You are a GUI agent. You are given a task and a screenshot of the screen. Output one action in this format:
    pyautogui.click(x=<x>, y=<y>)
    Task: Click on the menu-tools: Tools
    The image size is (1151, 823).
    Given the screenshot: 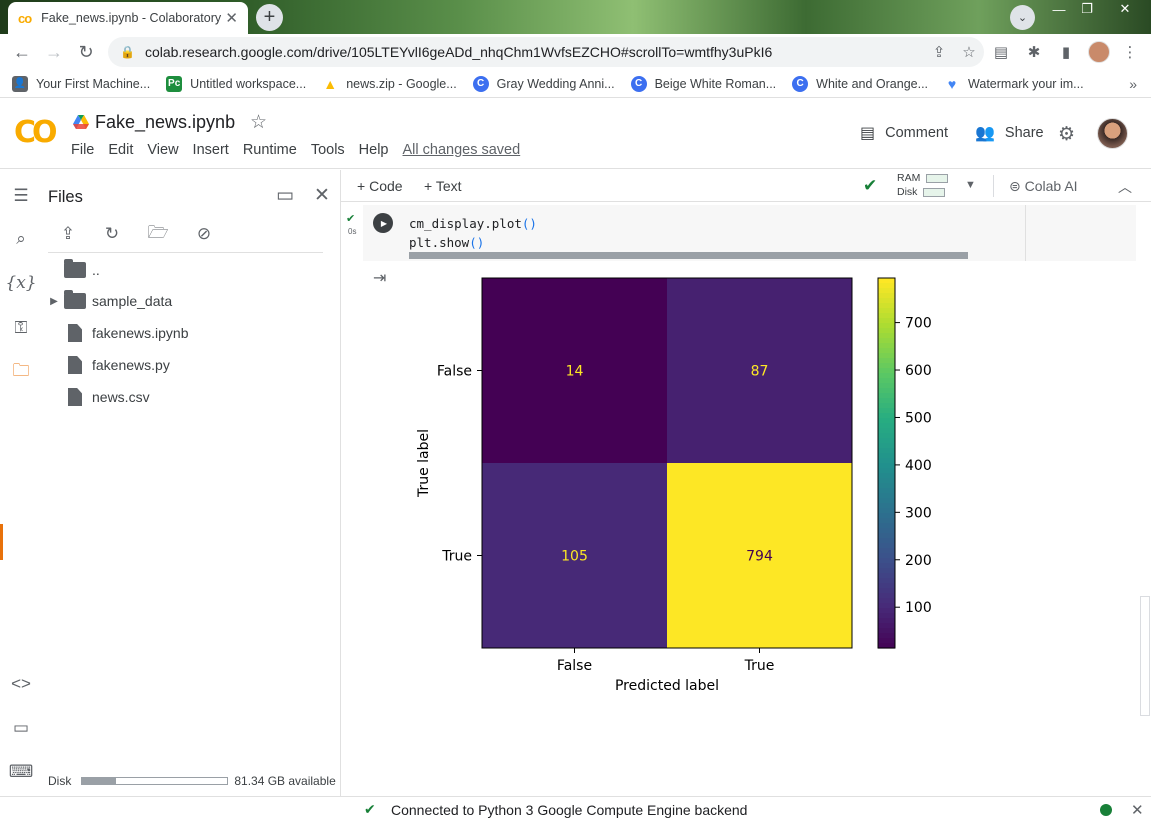 What is the action you would take?
    pyautogui.click(x=328, y=150)
    